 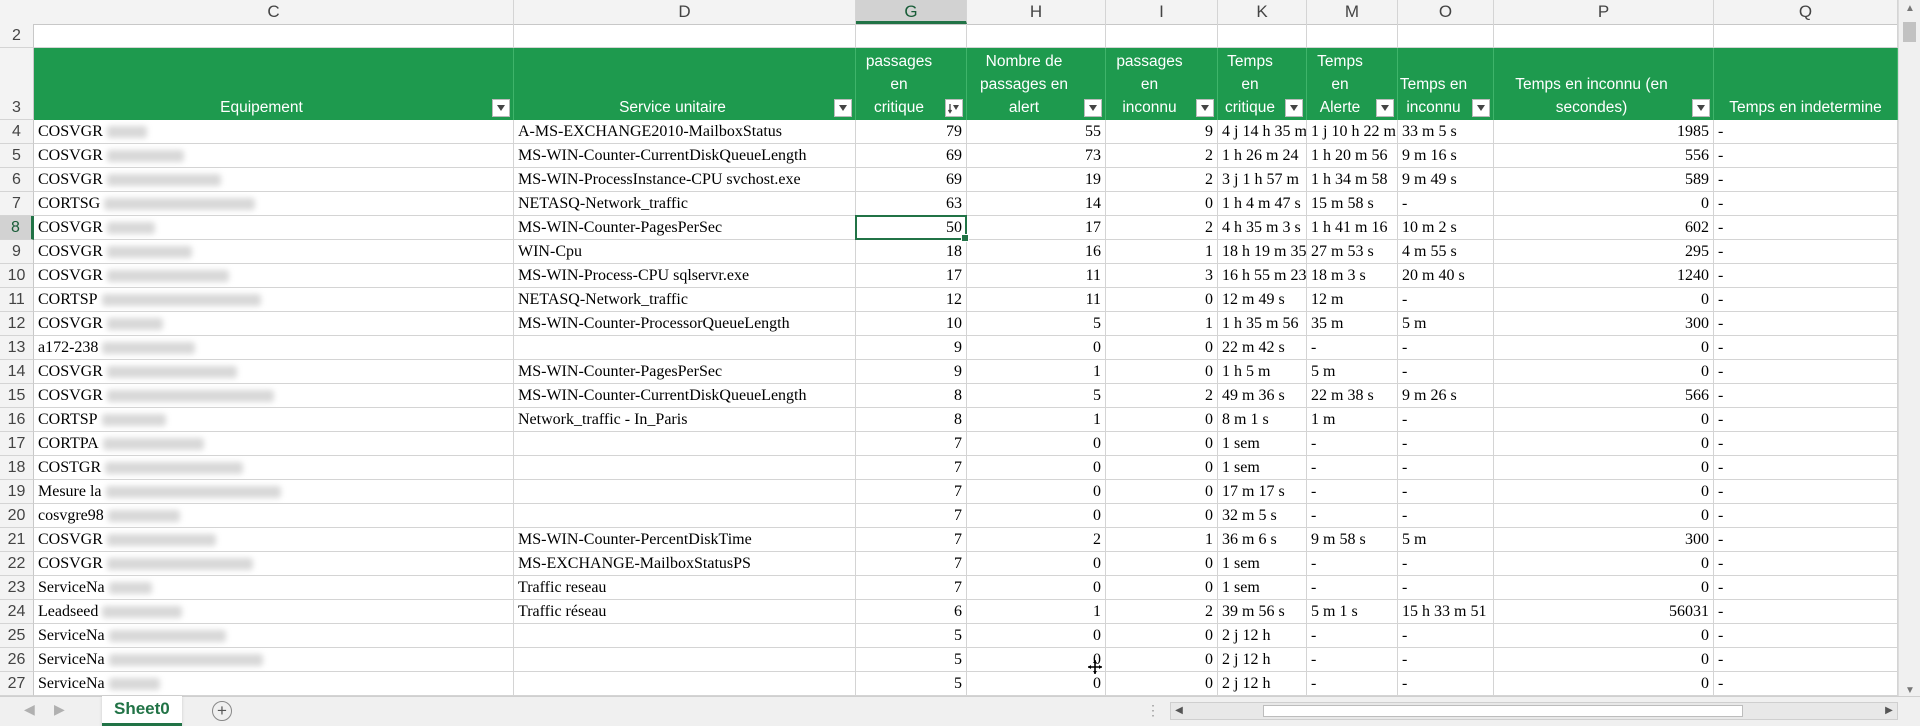 What do you see at coordinates (1262, 660) in the screenshot?
I see `cell-k: 2 j 12 h` at bounding box center [1262, 660].